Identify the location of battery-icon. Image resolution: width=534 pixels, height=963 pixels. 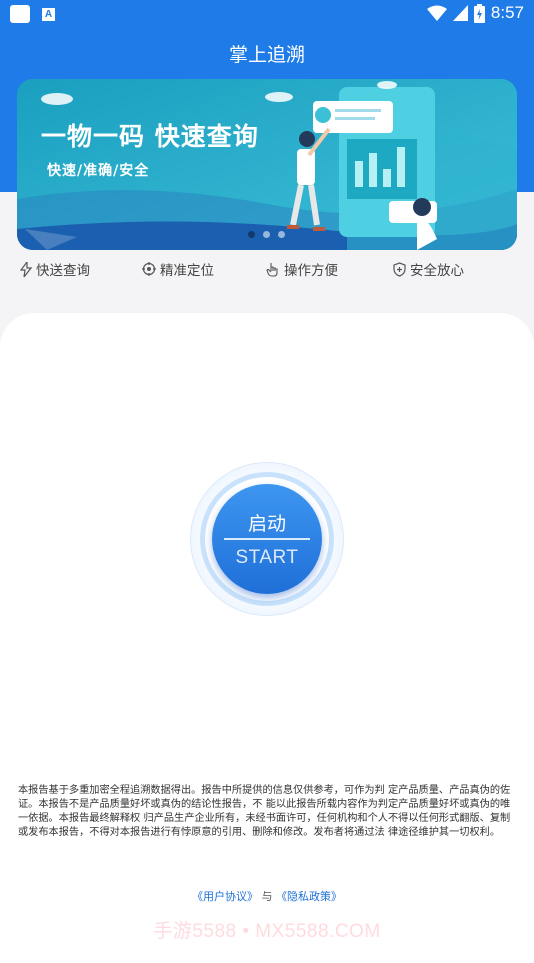
(479, 13).